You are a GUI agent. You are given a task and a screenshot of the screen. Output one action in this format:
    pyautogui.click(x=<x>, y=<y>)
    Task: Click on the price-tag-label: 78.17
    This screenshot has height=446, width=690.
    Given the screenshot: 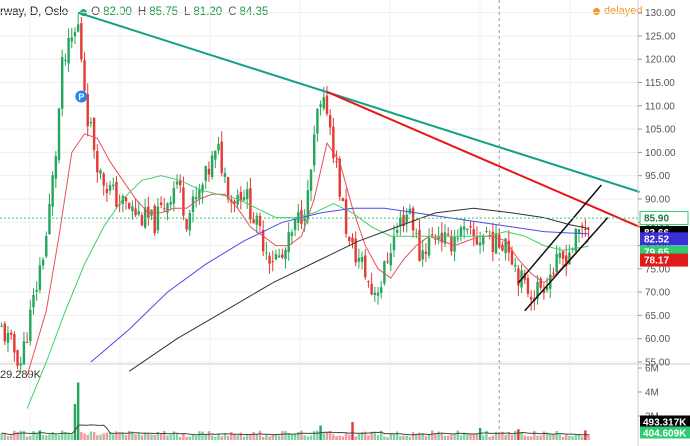 What is the action you would take?
    pyautogui.click(x=656, y=261)
    